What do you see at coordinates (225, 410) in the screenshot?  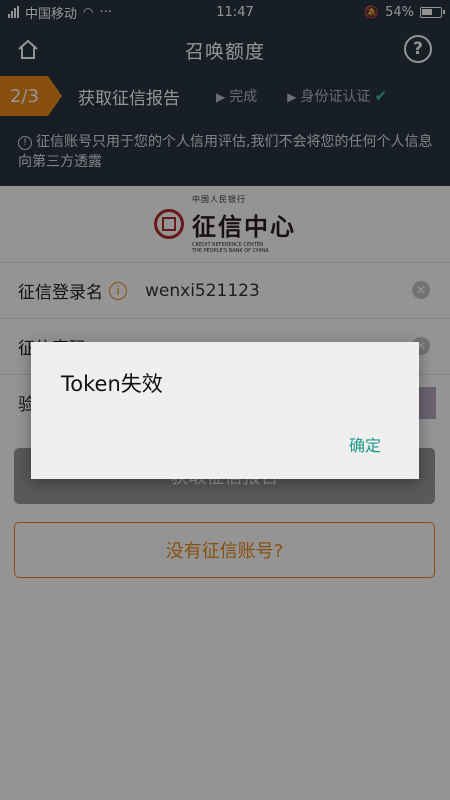 I see `alert-dialog: Token失效 确定` at bounding box center [225, 410].